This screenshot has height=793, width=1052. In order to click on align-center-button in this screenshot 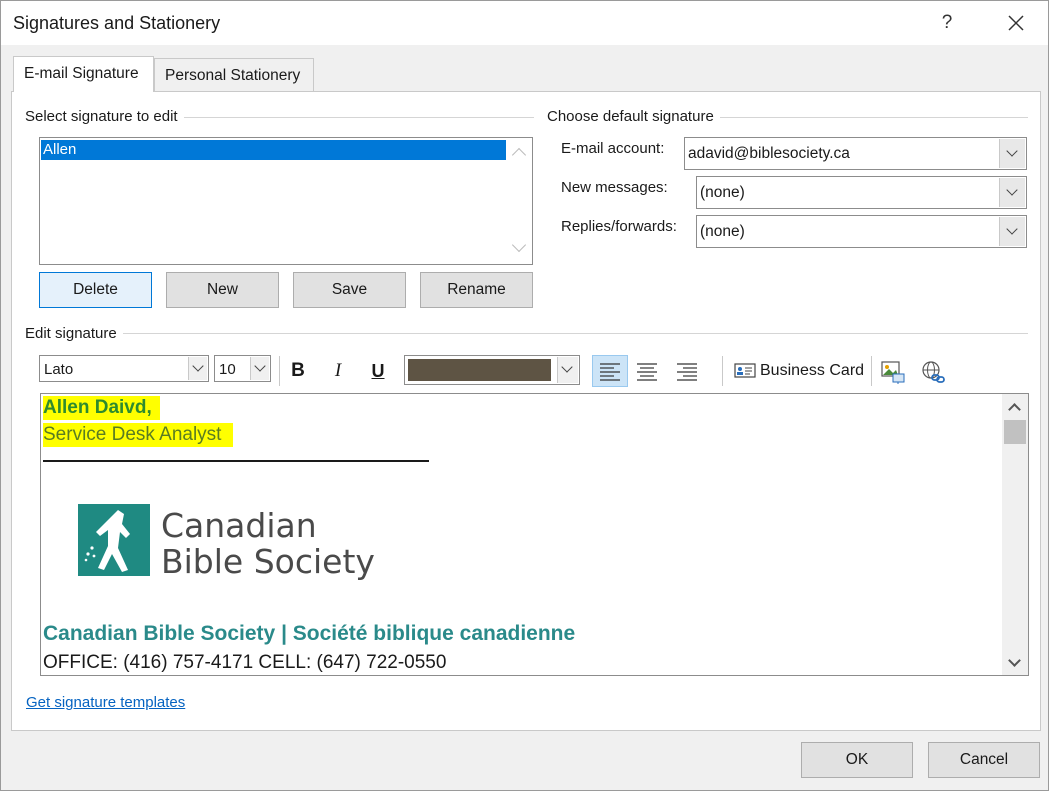, I will do `click(647, 371)`.